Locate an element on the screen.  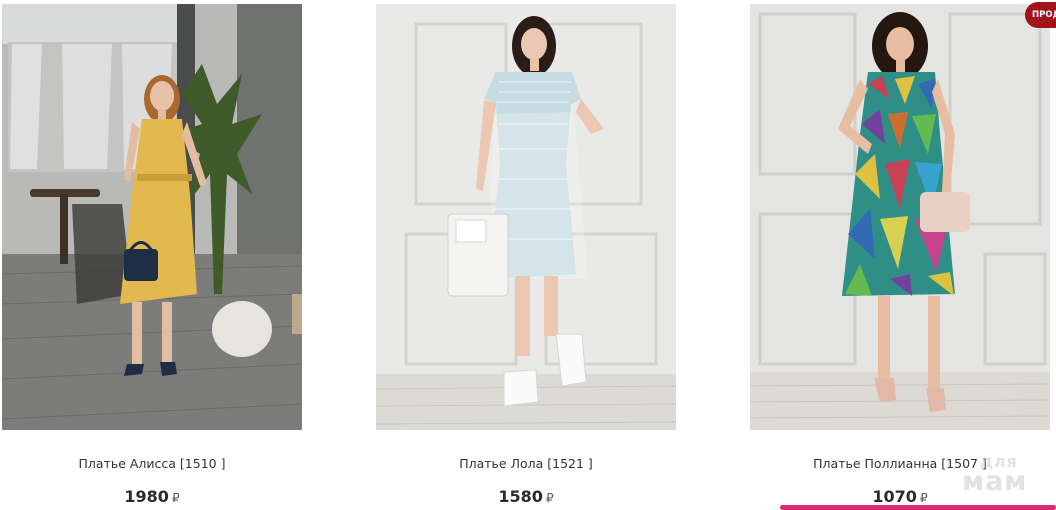
add-to-cart-bar is located at coordinates (918, 507).